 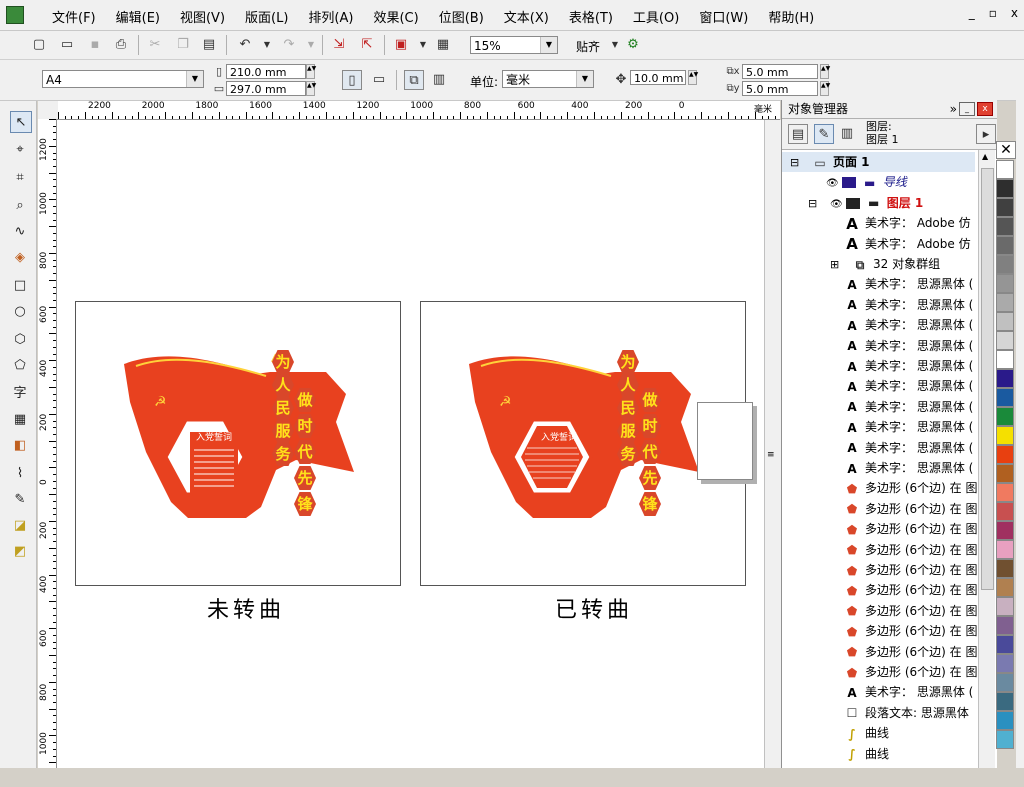 I want to click on menu-item: 文本(X), so click(x=526, y=16).